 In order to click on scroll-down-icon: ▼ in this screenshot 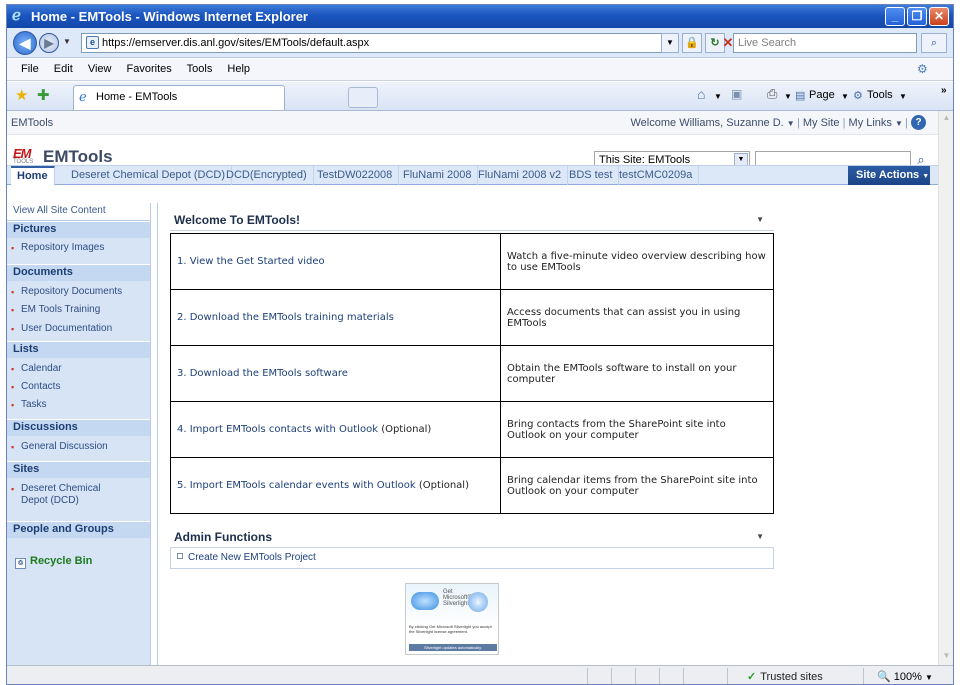, I will do `click(946, 657)`.